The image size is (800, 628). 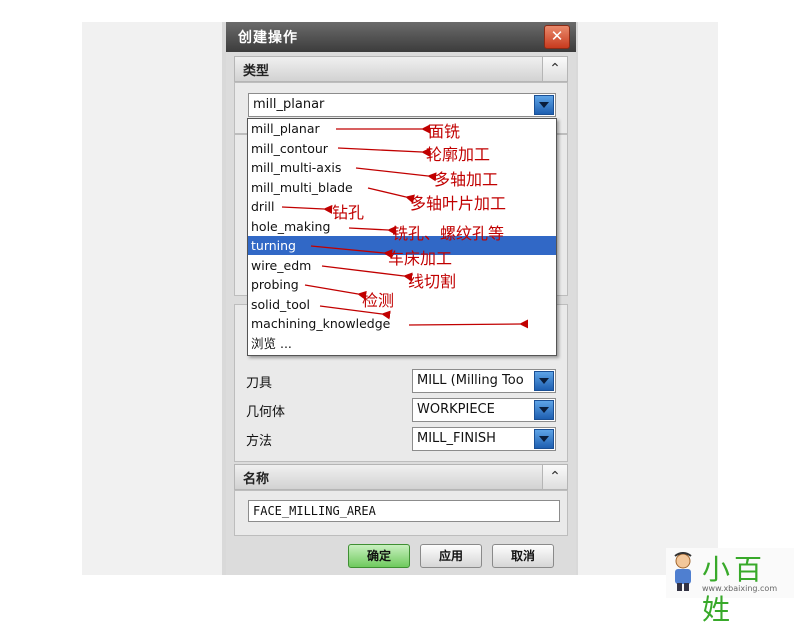 What do you see at coordinates (351, 252) in the screenshot?
I see `arrow-turning` at bounding box center [351, 252].